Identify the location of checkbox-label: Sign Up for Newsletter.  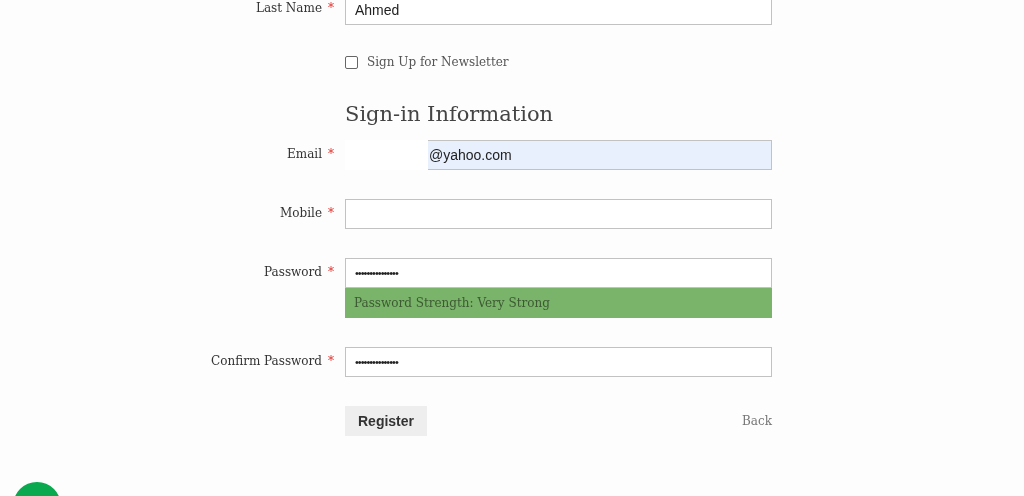
(438, 62).